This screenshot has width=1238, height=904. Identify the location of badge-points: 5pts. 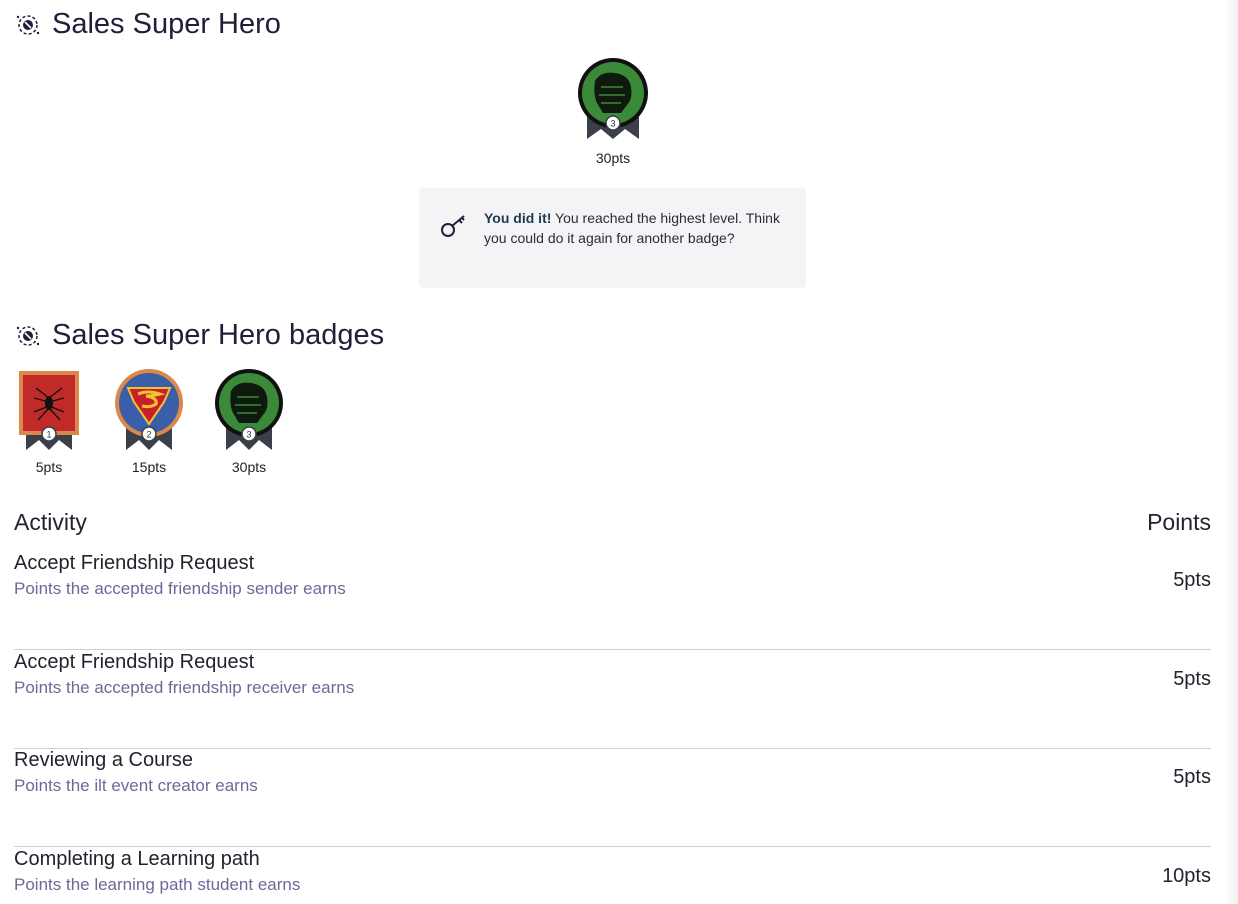
(49, 467).